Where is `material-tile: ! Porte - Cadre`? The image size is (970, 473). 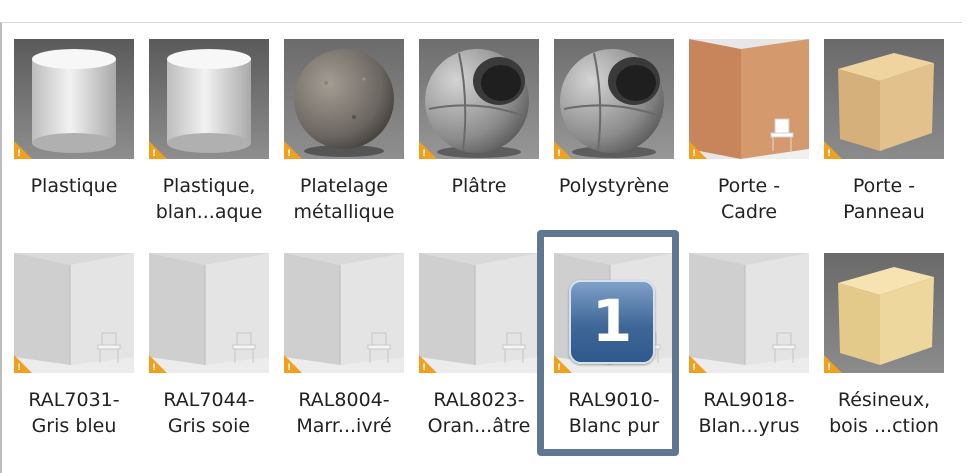 material-tile: ! Porte - Cadre is located at coordinates (749, 139).